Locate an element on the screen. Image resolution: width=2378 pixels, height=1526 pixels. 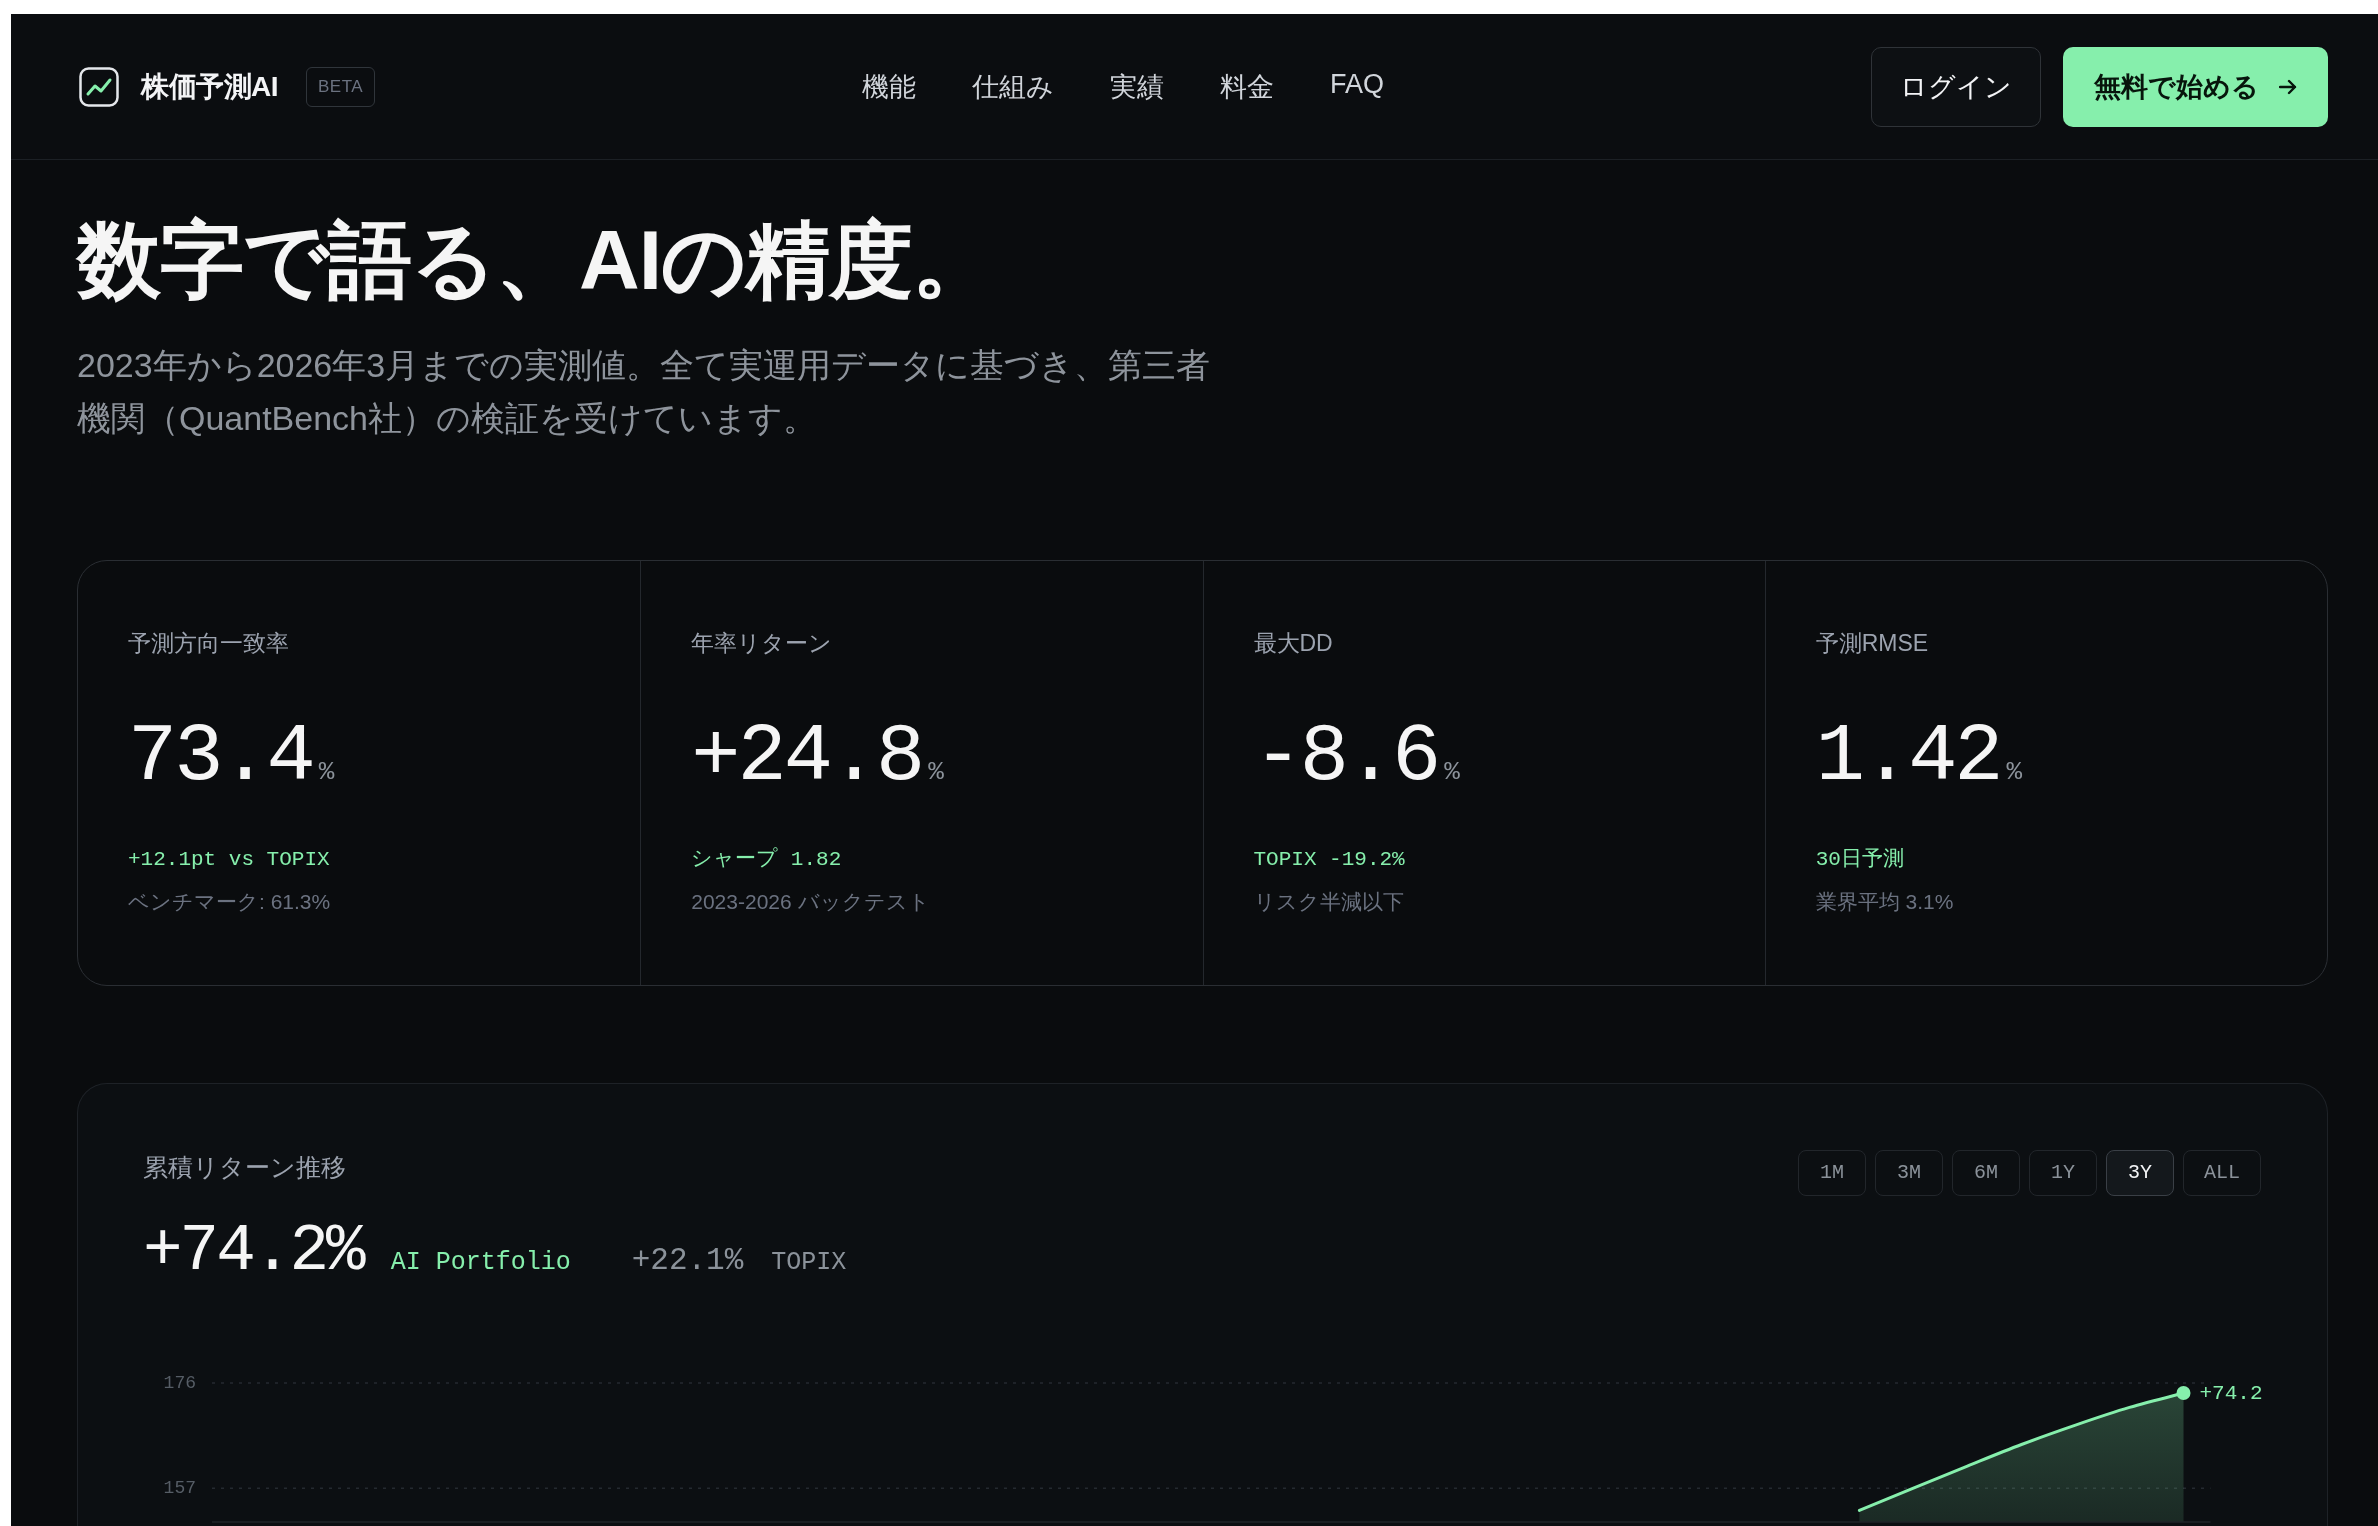
nav-link: 仕組み is located at coordinates (1013, 86).